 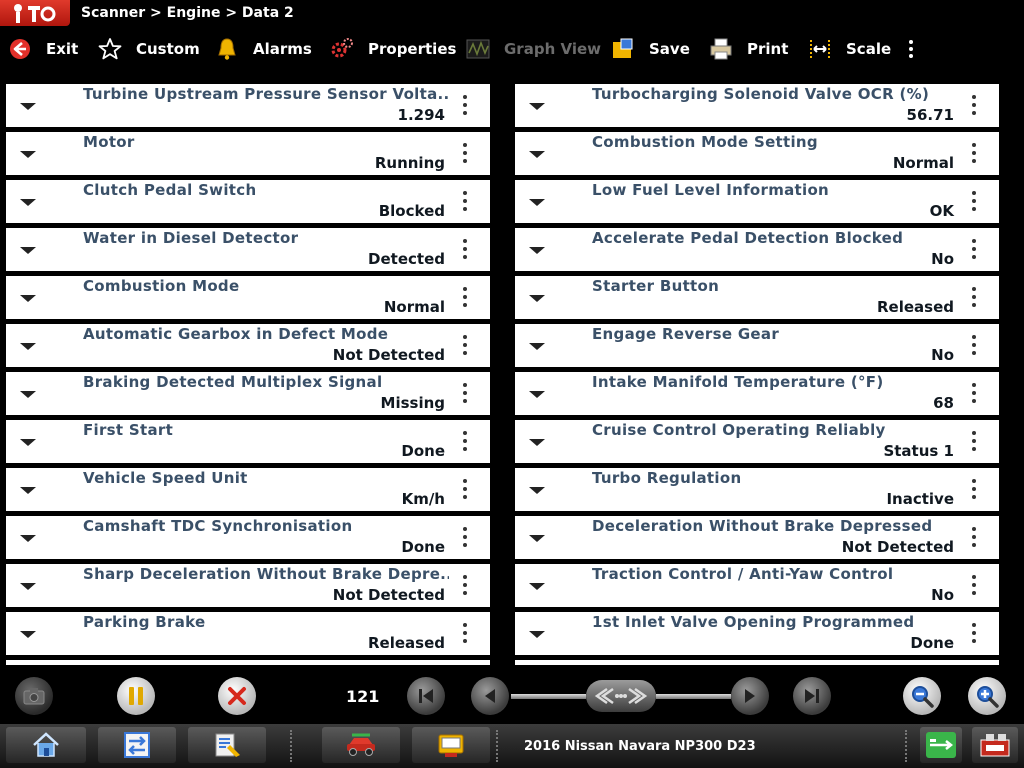 I want to click on skip-last-button, so click(x=812, y=696).